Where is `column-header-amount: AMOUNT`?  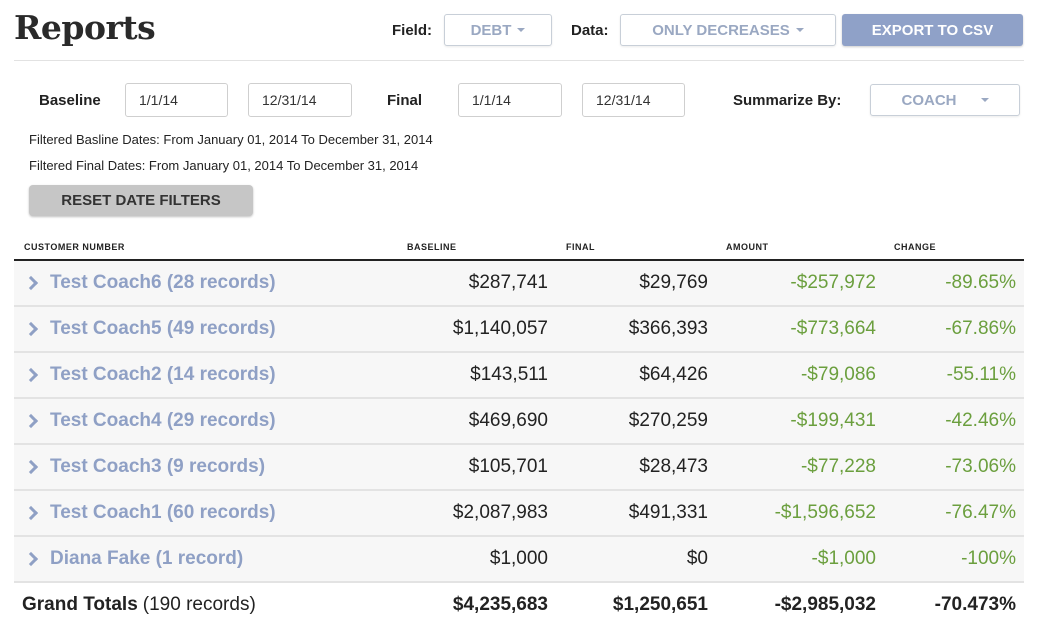
column-header-amount: AMOUNT is located at coordinates (747, 247).